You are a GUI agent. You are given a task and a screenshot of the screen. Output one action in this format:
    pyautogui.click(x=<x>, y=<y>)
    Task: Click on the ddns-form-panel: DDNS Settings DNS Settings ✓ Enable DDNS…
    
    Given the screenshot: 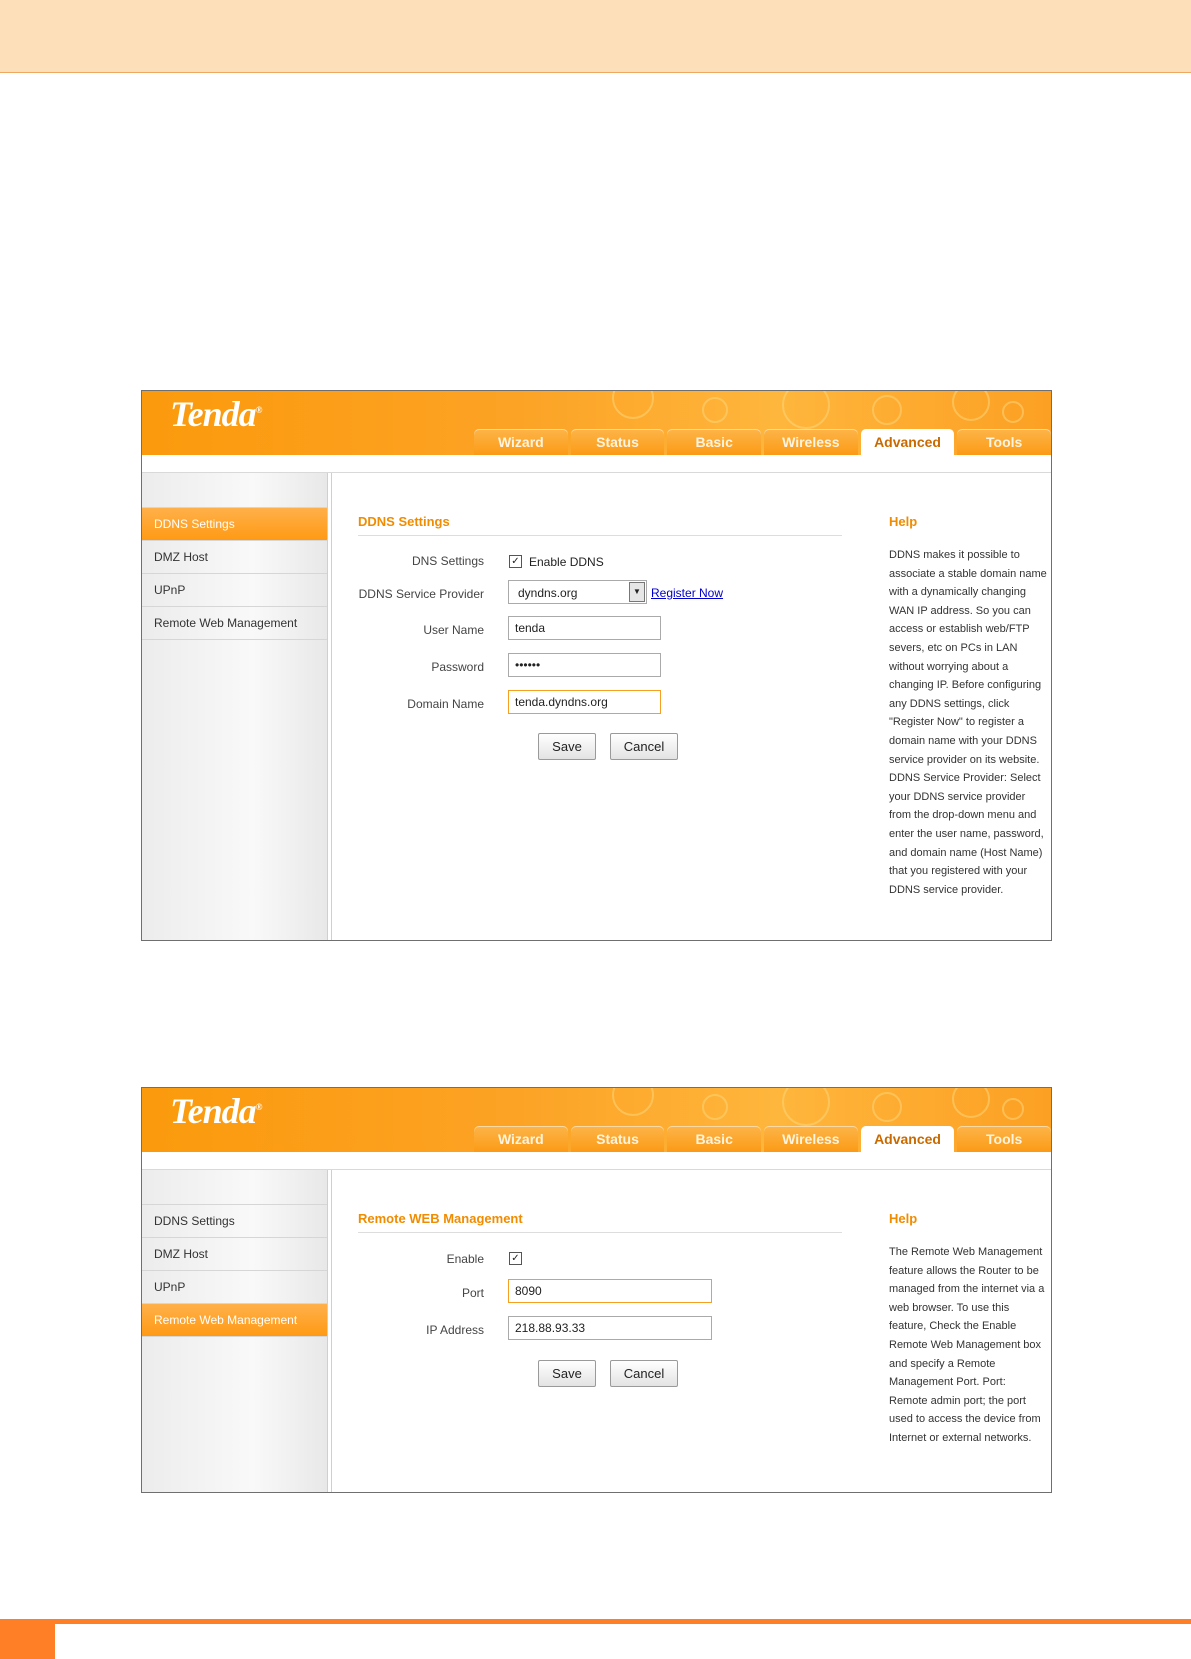 What is the action you would take?
    pyautogui.click(x=601, y=706)
    